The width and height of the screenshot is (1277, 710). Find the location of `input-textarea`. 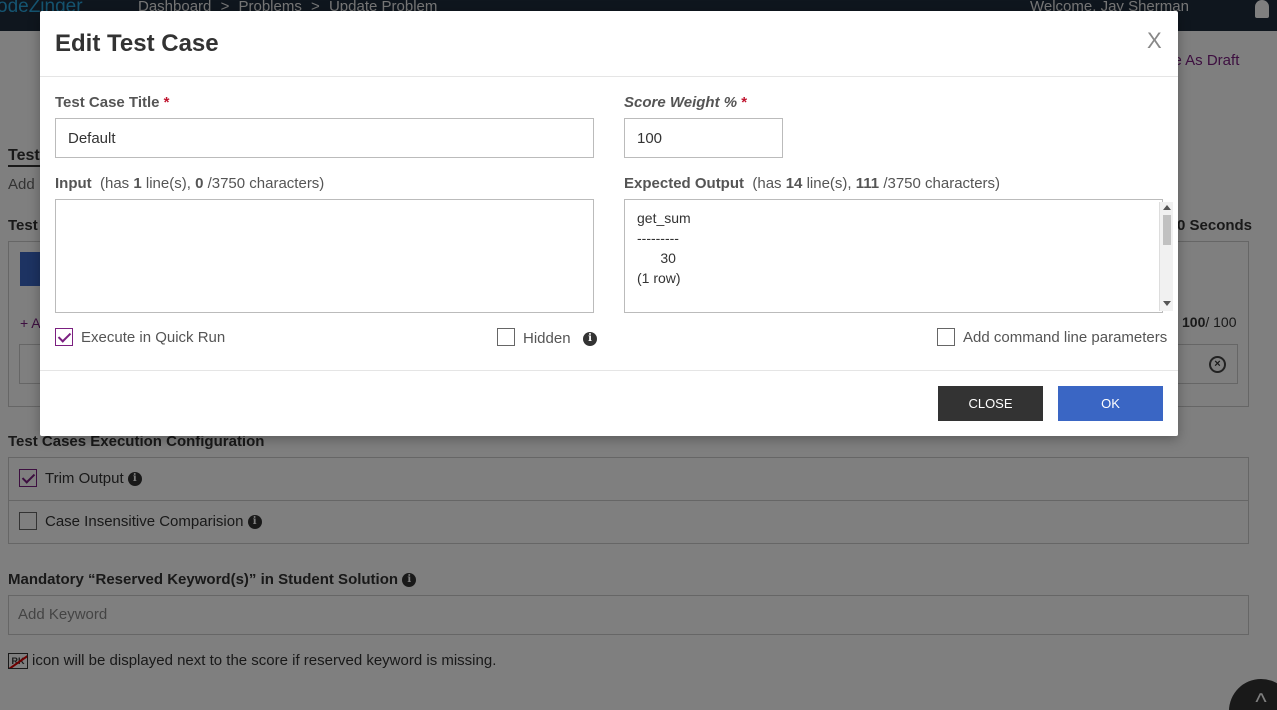

input-textarea is located at coordinates (324, 256).